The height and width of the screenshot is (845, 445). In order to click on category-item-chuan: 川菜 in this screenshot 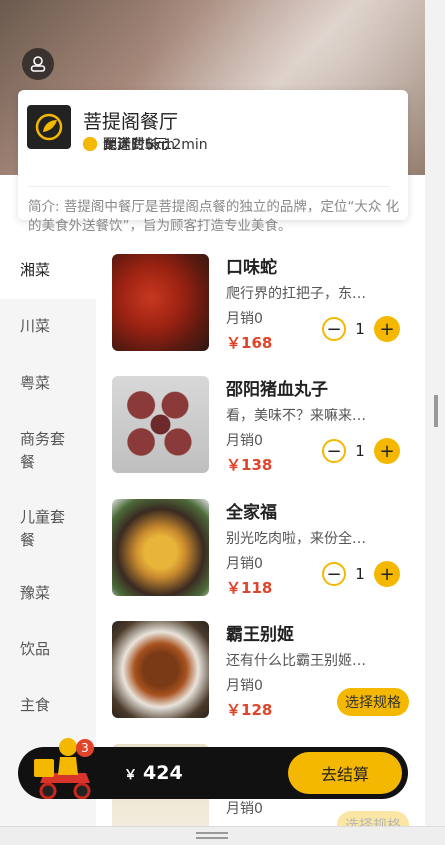, I will do `click(48, 326)`.